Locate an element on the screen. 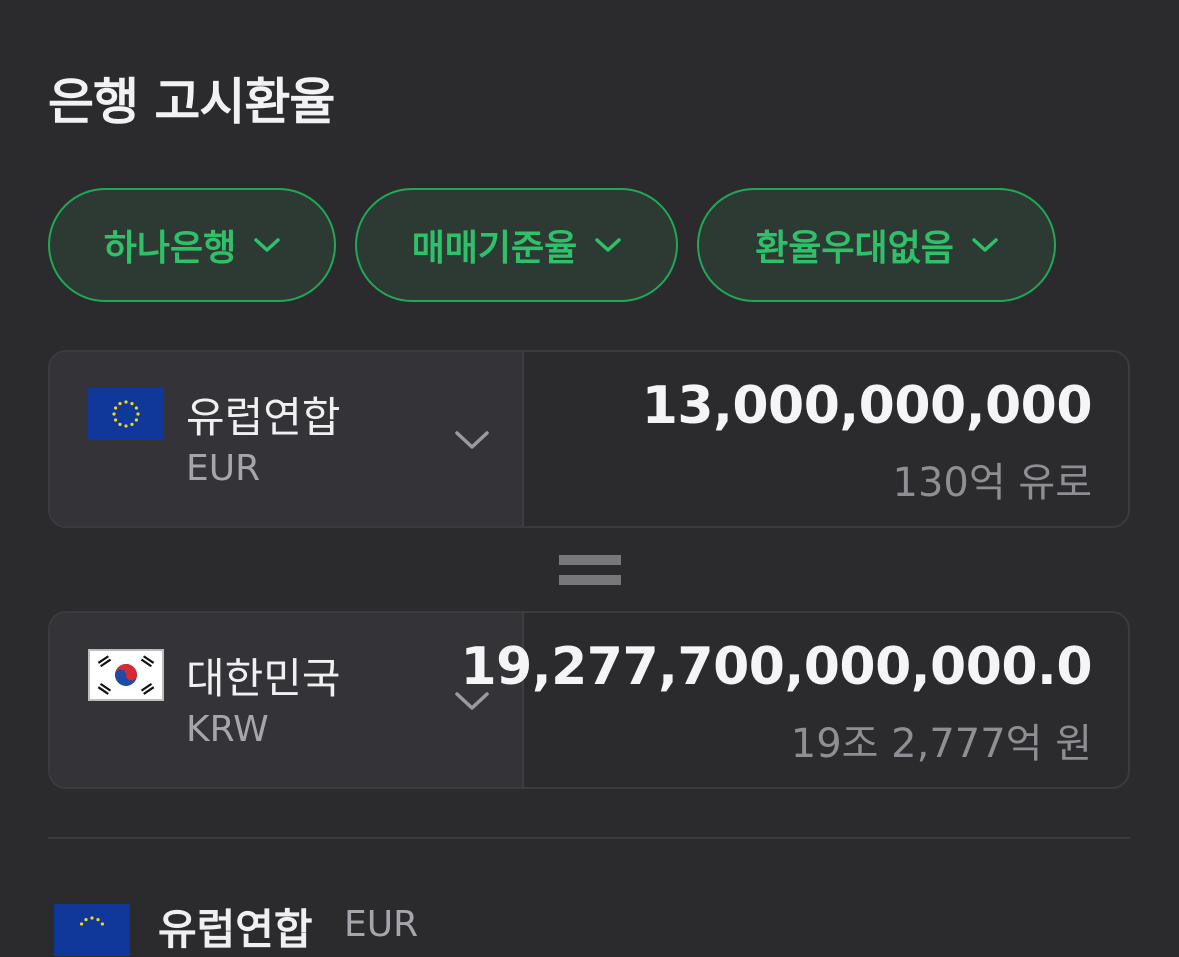 Image resolution: width=1179 pixels, height=957 pixels. page-title: 은행 고시환율 is located at coordinates (191, 102).